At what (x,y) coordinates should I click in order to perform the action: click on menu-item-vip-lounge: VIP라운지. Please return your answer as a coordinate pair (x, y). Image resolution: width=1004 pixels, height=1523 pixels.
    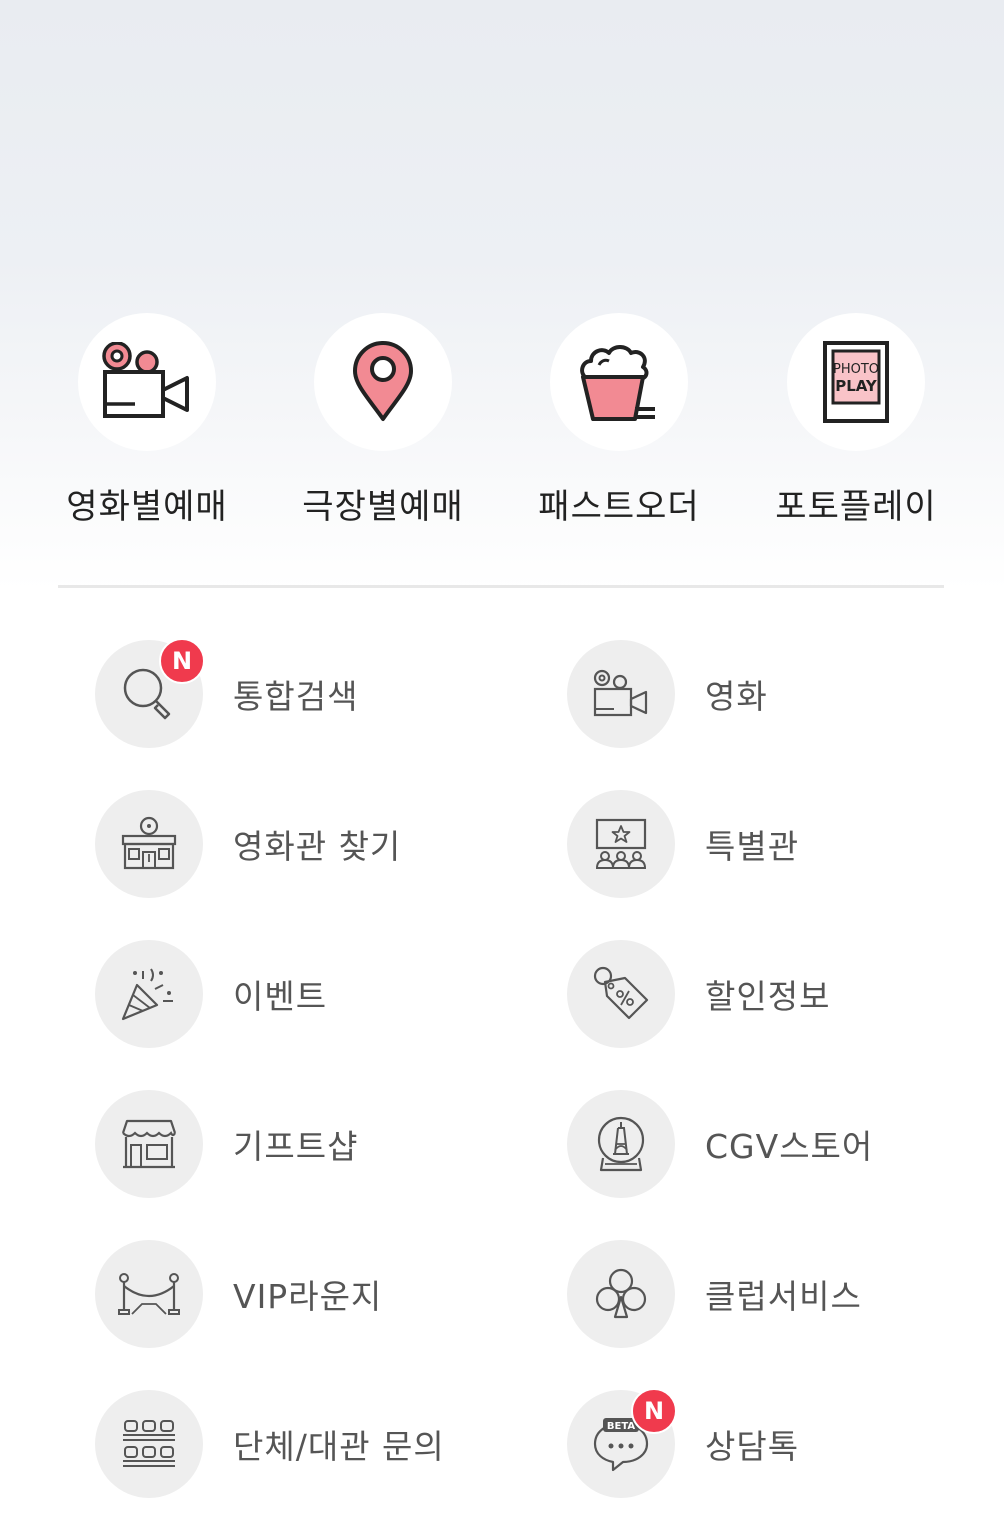
    Looking at the image, I should click on (315, 1295).